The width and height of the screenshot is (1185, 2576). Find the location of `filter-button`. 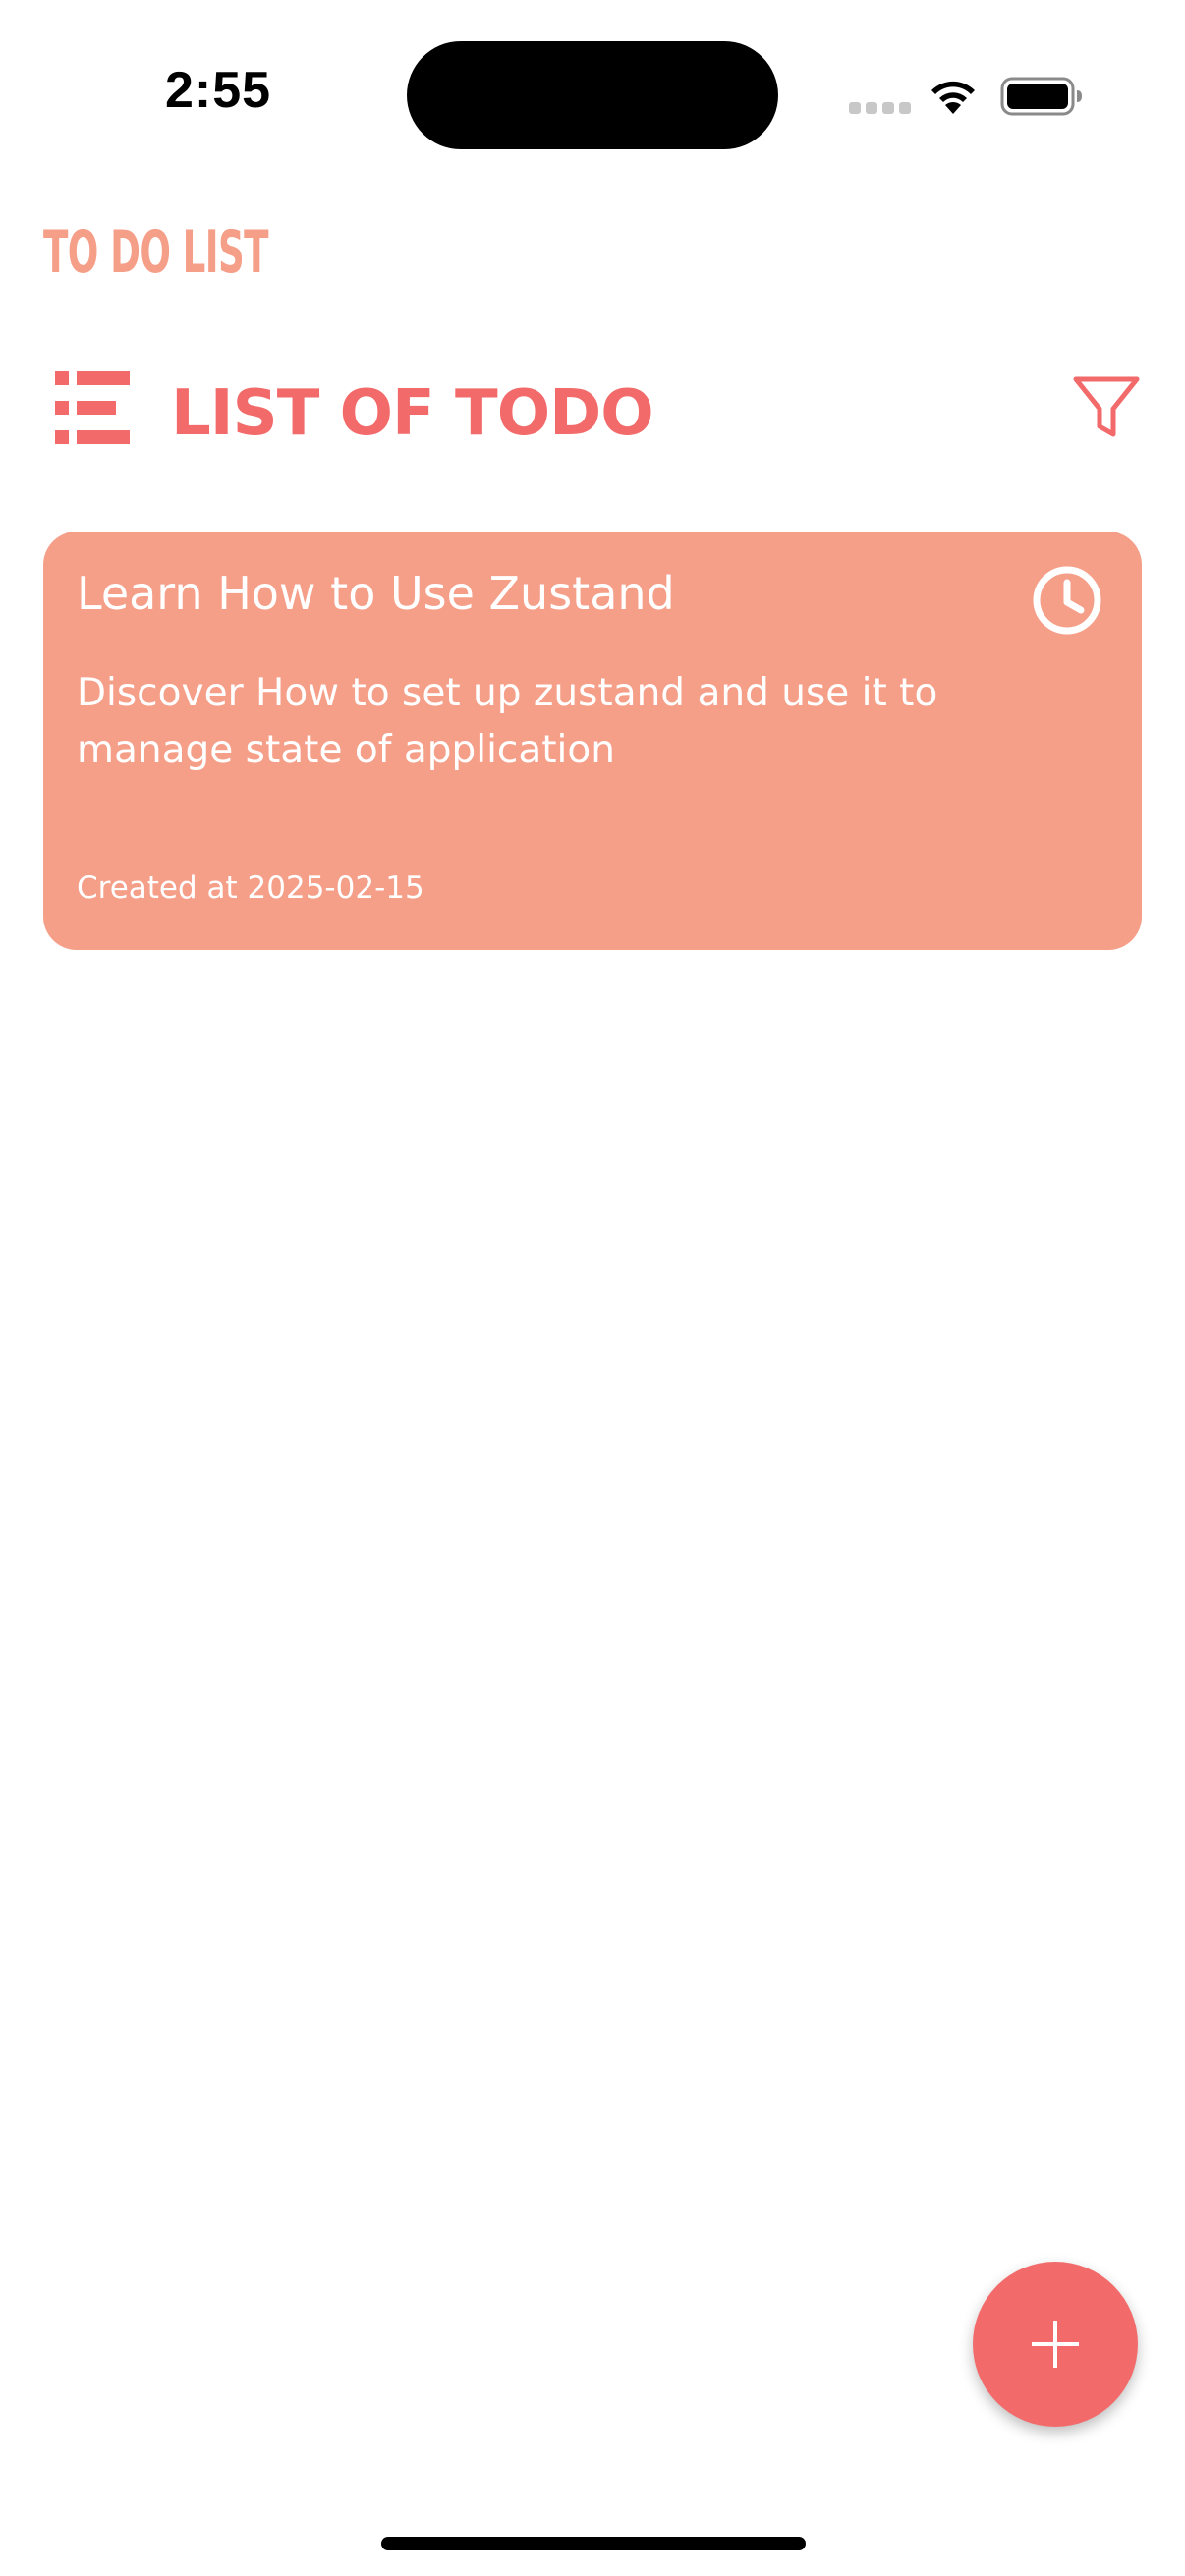

filter-button is located at coordinates (1107, 406).